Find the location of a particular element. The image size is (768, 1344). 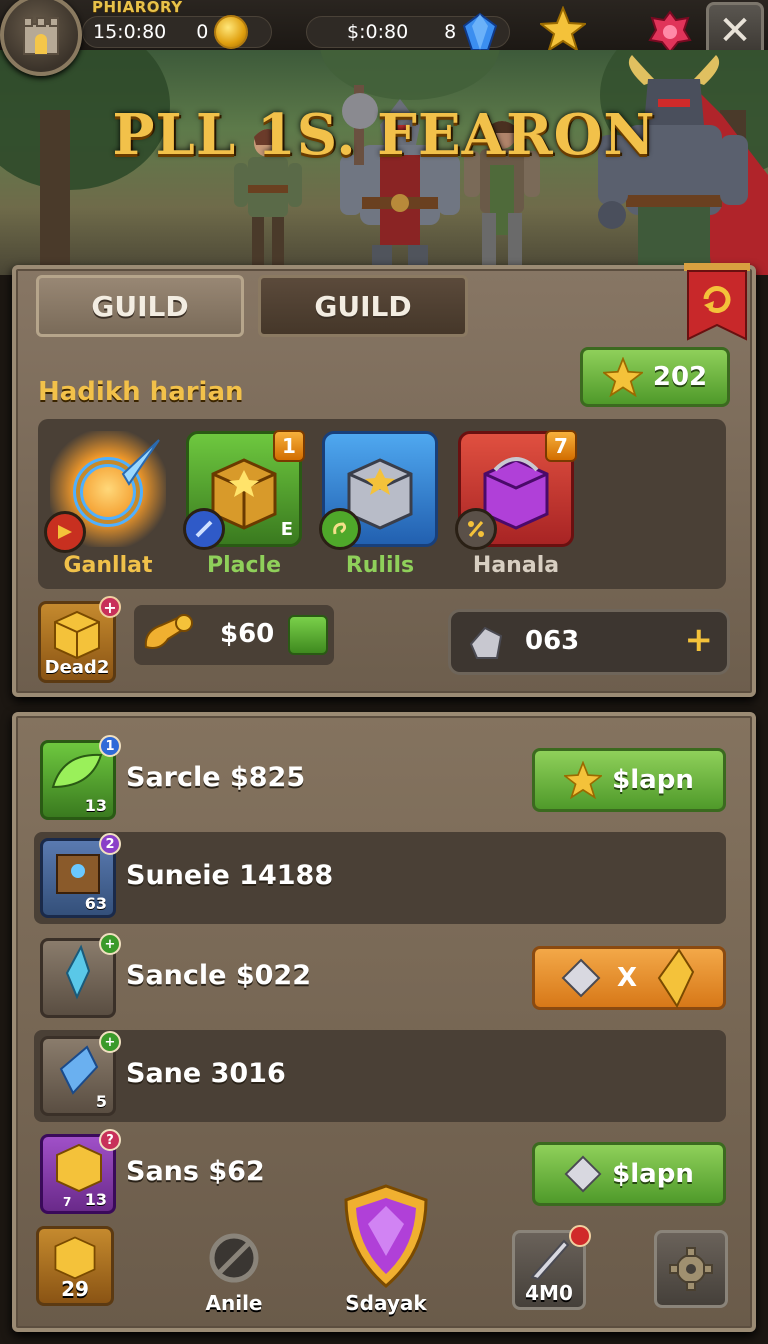

reward-frame: 7 is located at coordinates (516, 490).